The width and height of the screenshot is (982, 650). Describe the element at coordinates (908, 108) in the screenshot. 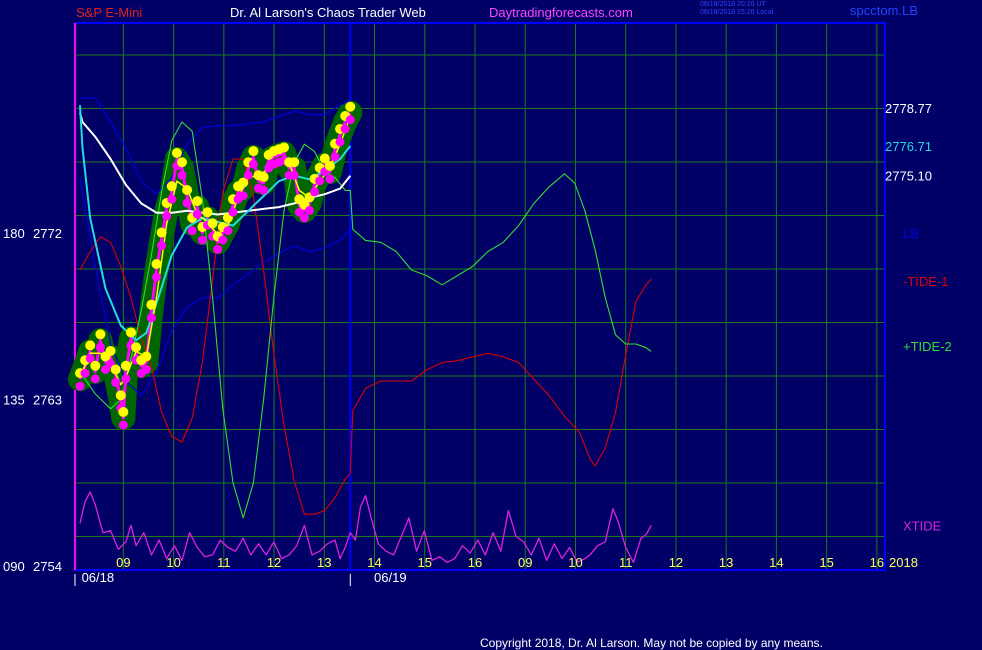

I see `price-level-label: 2778.77` at that location.